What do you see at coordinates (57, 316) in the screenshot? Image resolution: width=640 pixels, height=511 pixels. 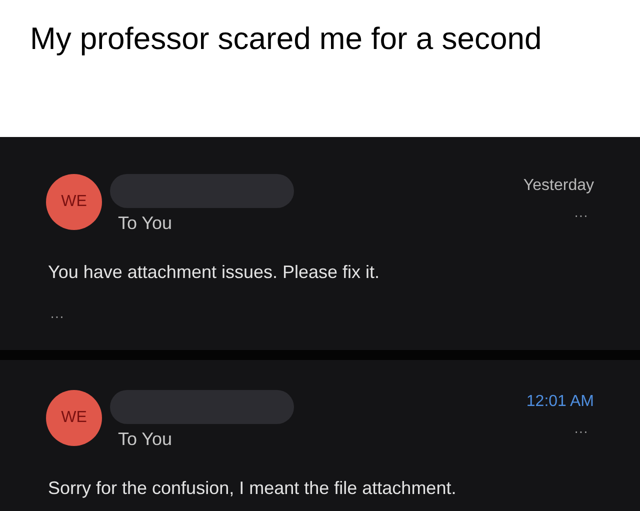 I see `expand-button: ···` at bounding box center [57, 316].